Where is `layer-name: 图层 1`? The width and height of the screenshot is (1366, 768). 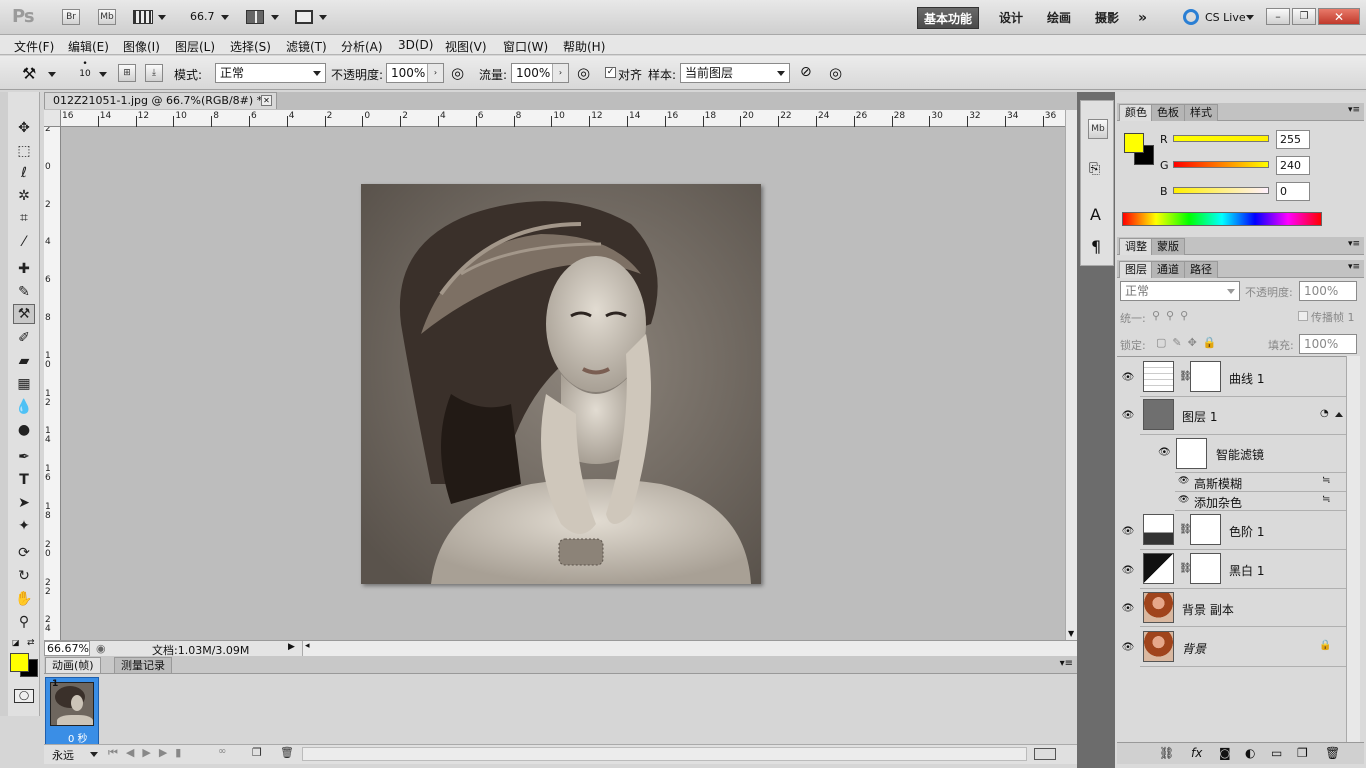
layer-name: 图层 1 is located at coordinates (1199, 416).